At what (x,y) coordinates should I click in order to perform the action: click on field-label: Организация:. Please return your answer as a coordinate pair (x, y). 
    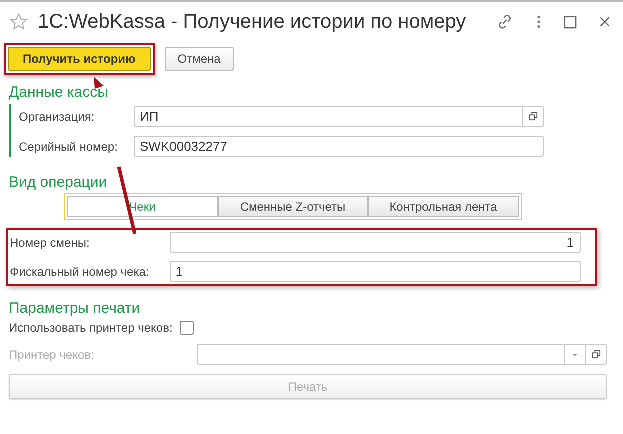
    Looking at the image, I should click on (57, 117).